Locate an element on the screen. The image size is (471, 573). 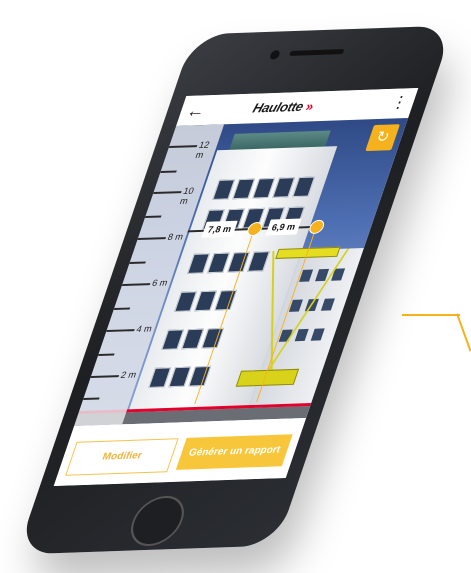
refresh-button: ↻ is located at coordinates (383, 138).